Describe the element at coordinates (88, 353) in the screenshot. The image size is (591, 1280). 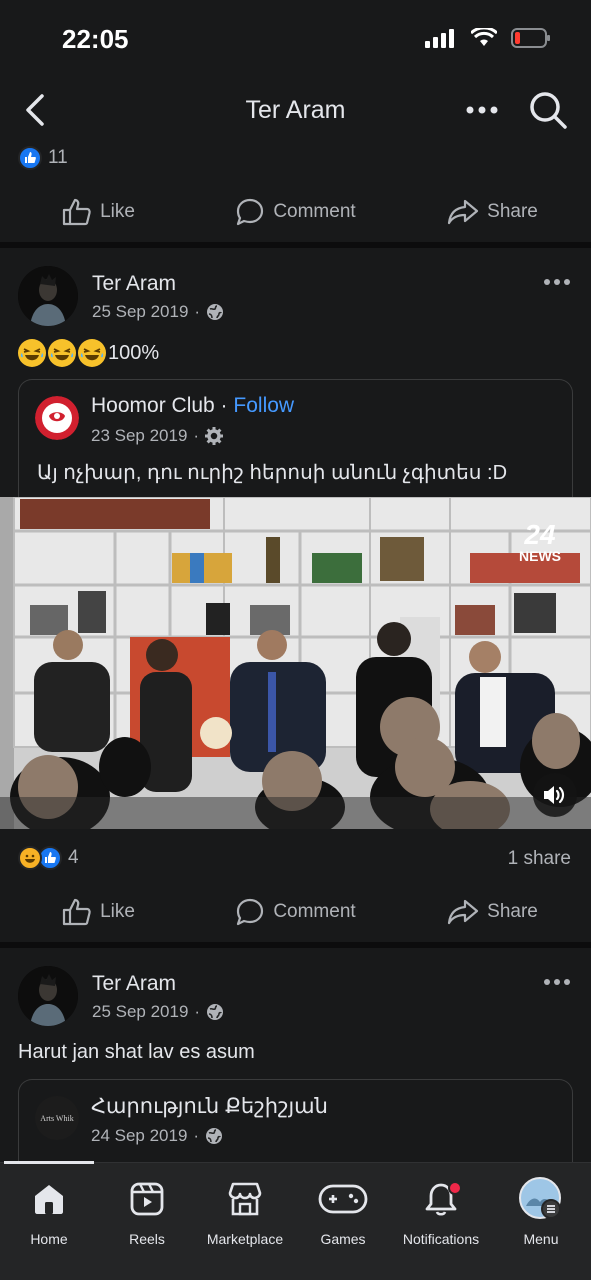
I see `post-text: 100%` at that location.